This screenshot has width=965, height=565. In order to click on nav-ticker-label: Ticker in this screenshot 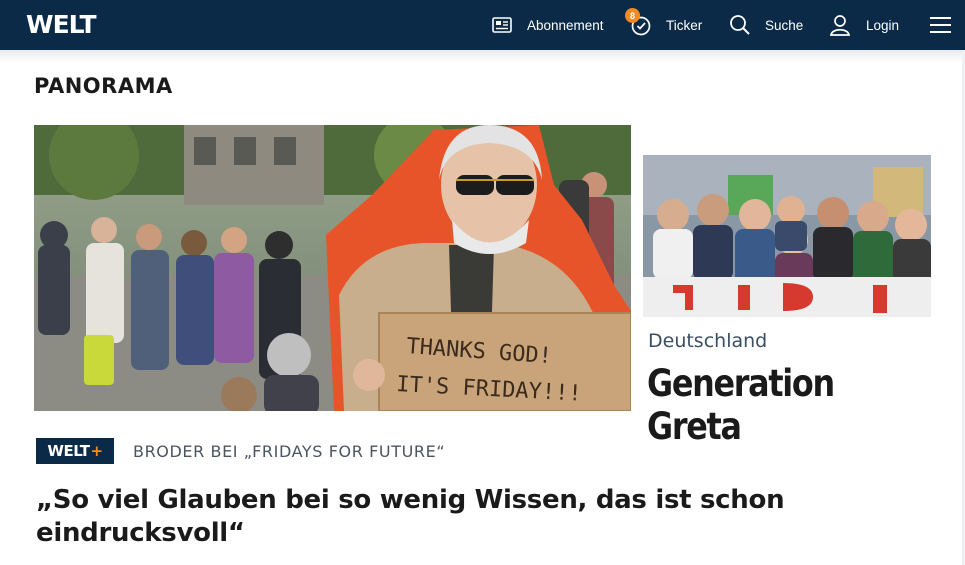, I will do `click(684, 25)`.